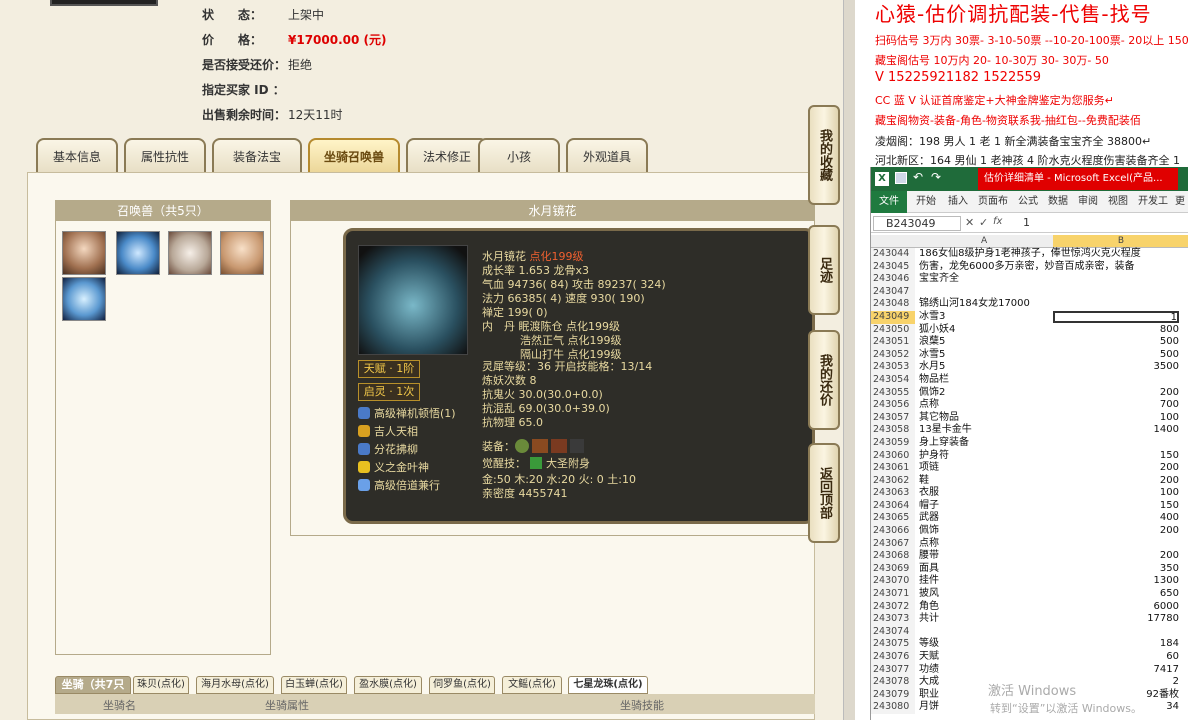 The height and width of the screenshot is (720, 1188). Describe the element at coordinates (1029, 468) in the screenshot. I see `sheet-row: 243061 项链 200` at that location.